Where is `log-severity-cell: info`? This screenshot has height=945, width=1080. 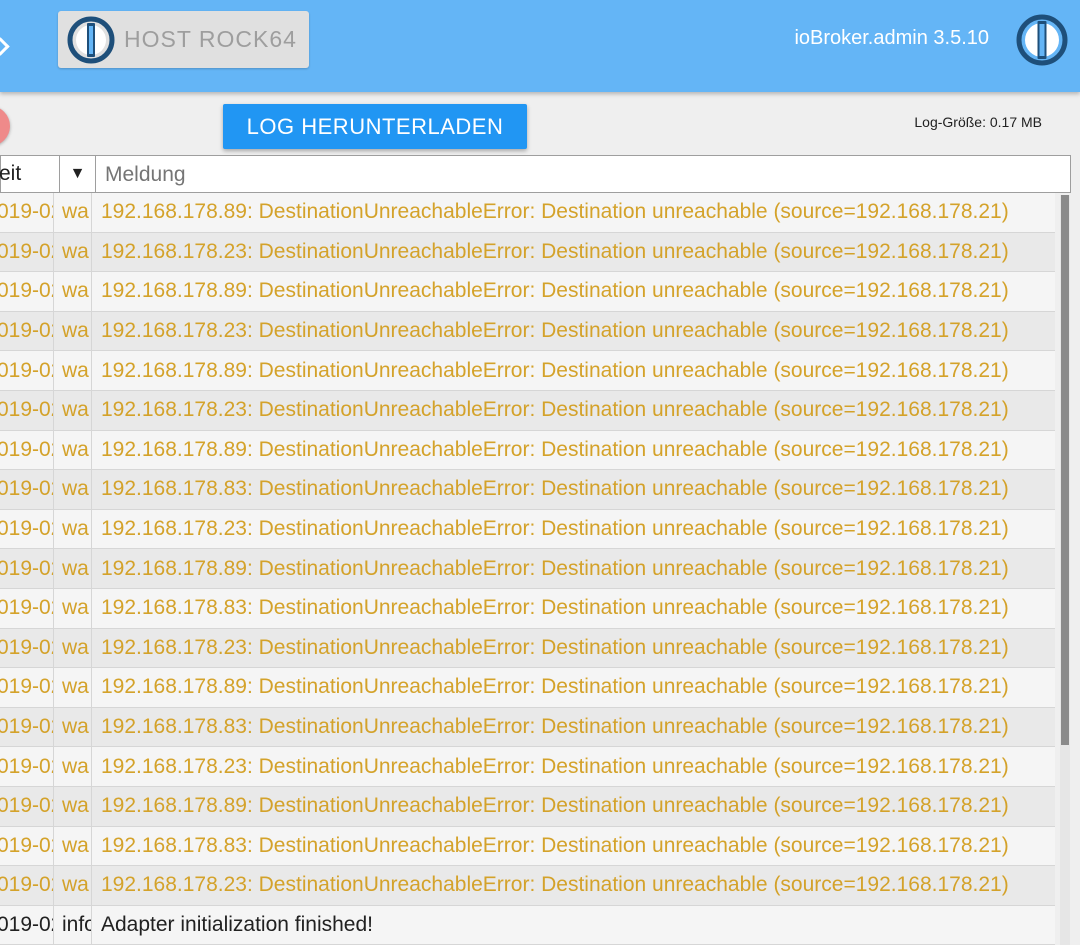 log-severity-cell: info is located at coordinates (73, 925).